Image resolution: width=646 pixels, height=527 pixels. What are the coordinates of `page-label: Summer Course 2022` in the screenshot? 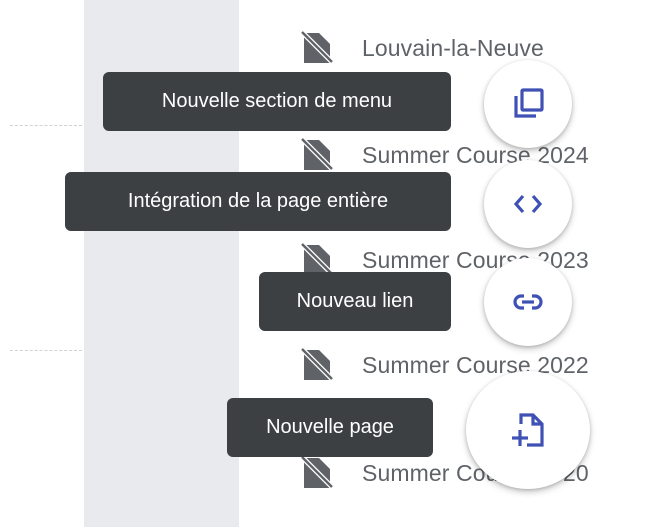 It's located at (475, 364).